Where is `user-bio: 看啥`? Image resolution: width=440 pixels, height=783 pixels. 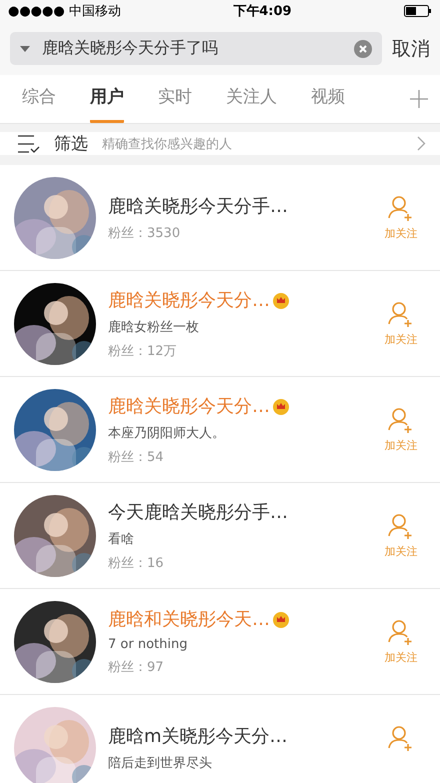 user-bio: 看啥 is located at coordinates (121, 539).